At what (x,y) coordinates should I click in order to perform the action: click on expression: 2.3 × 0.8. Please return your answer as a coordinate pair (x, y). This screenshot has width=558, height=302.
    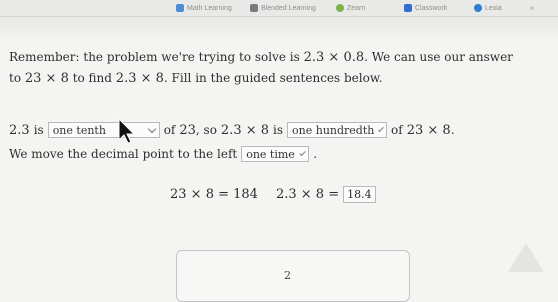
    Looking at the image, I should click on (334, 57).